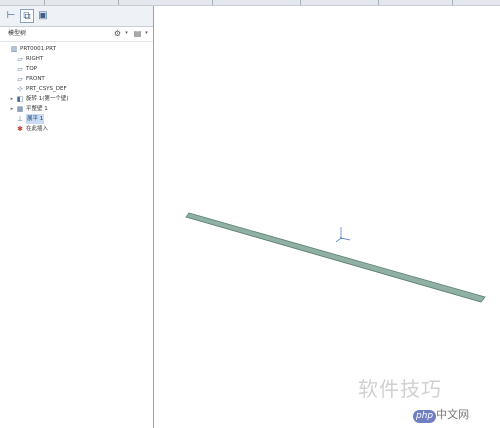 This screenshot has width=500, height=428. I want to click on tree-item-label: PRT_CSYS_DEF, so click(46, 89).